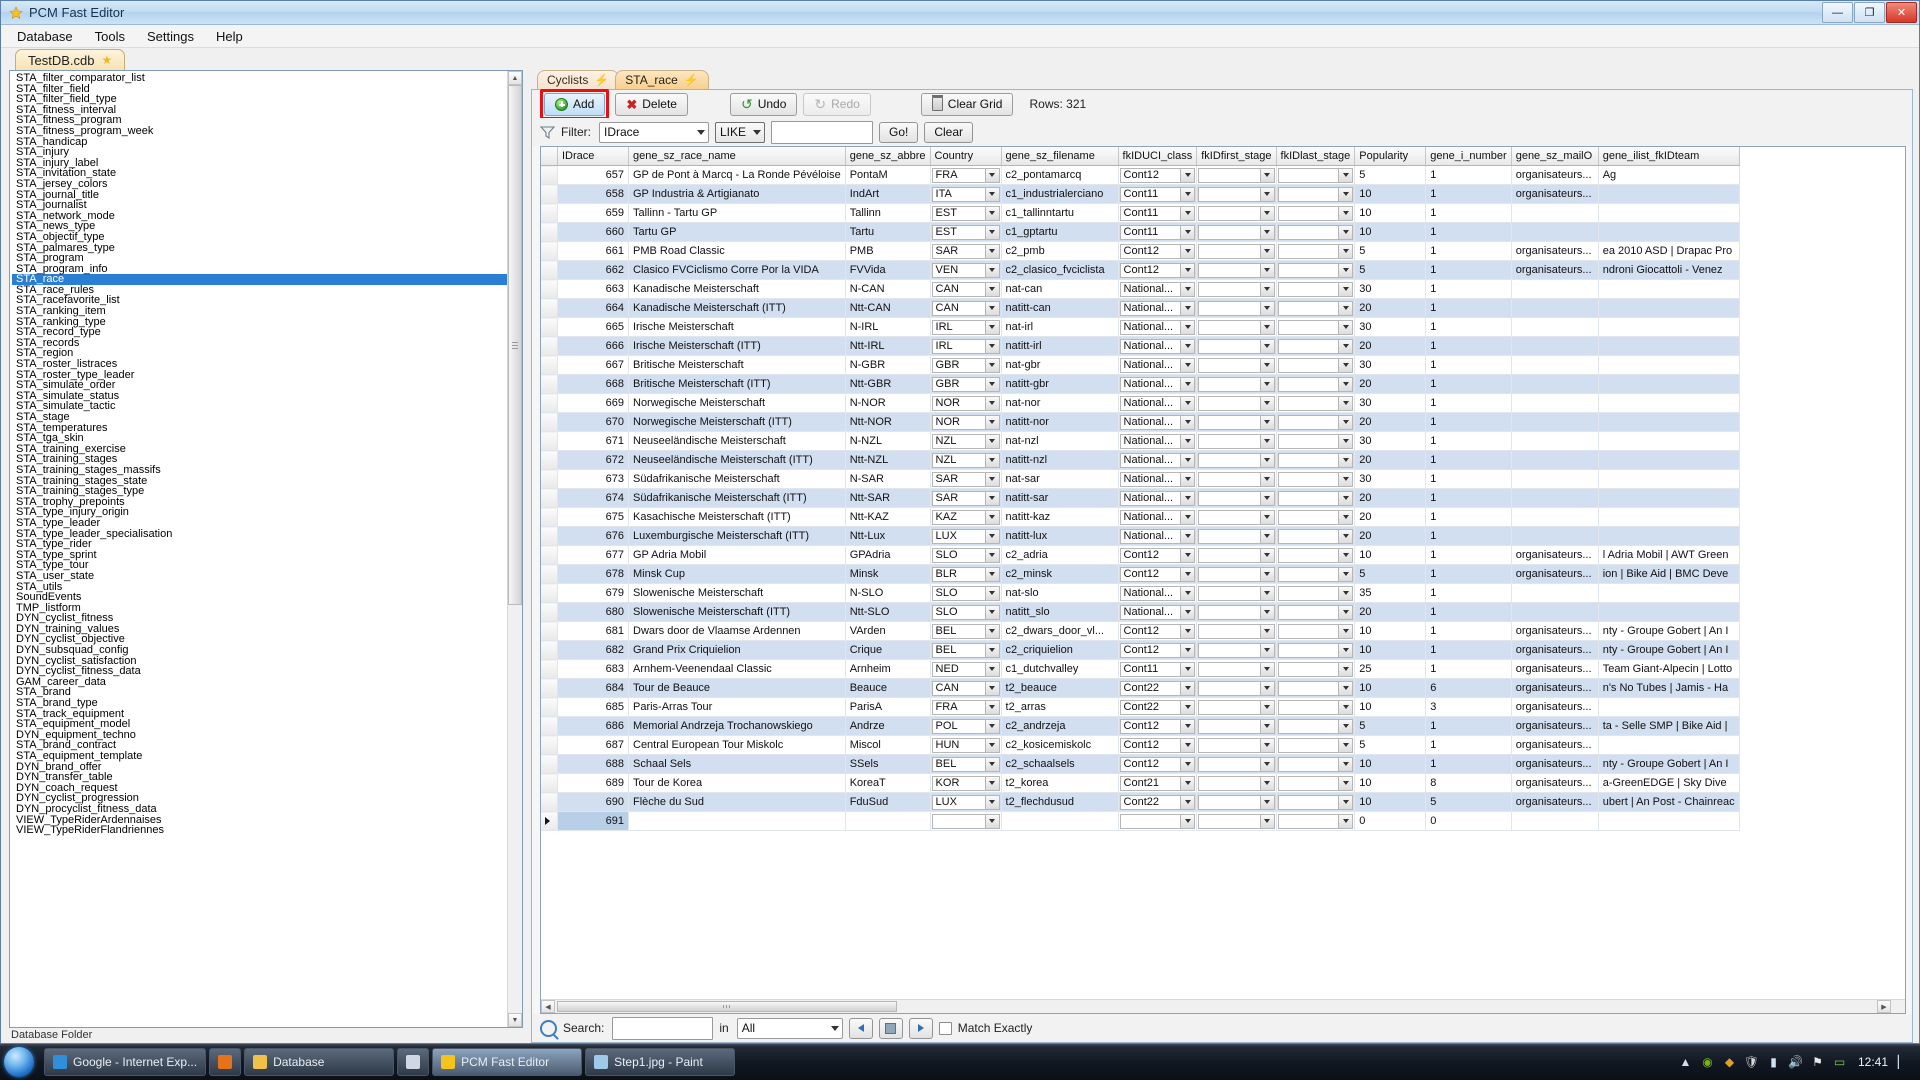  I want to click on cell-combo-fkIDUCI_class: Cont12, so click(1157, 251).